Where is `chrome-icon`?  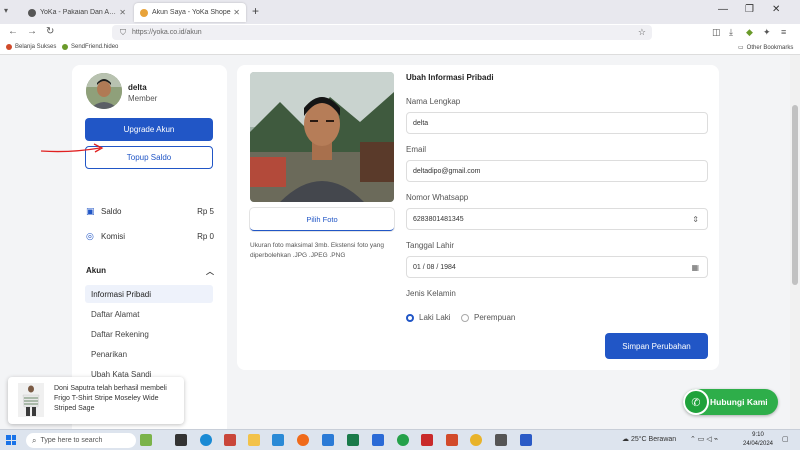
chrome-icon is located at coordinates (476, 440).